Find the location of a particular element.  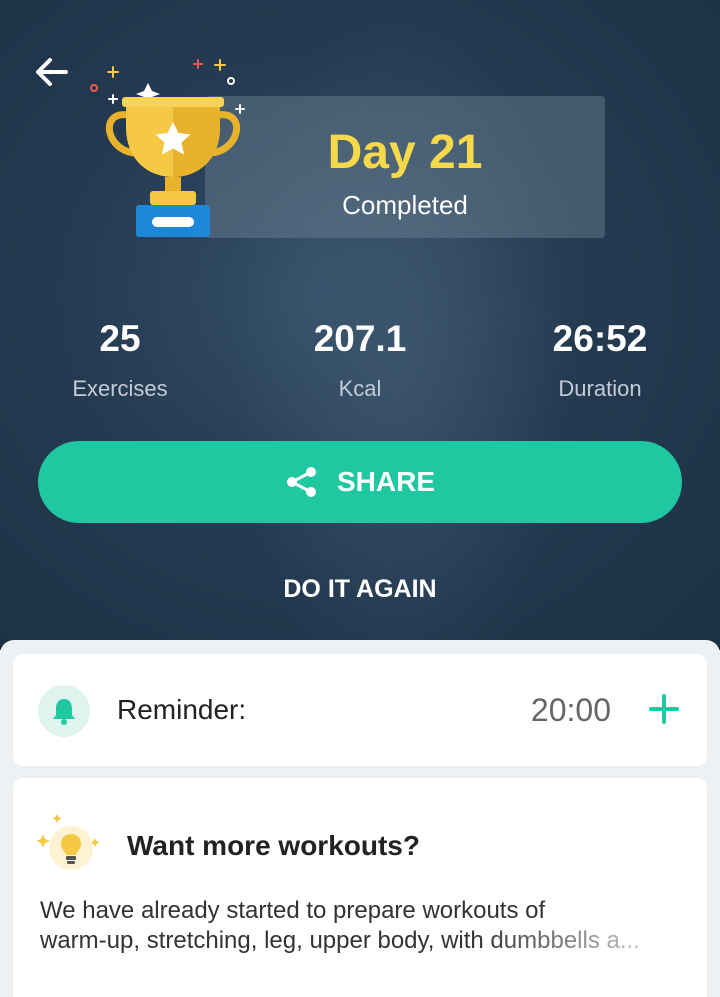

more-title: Want more workouts? is located at coordinates (273, 845).